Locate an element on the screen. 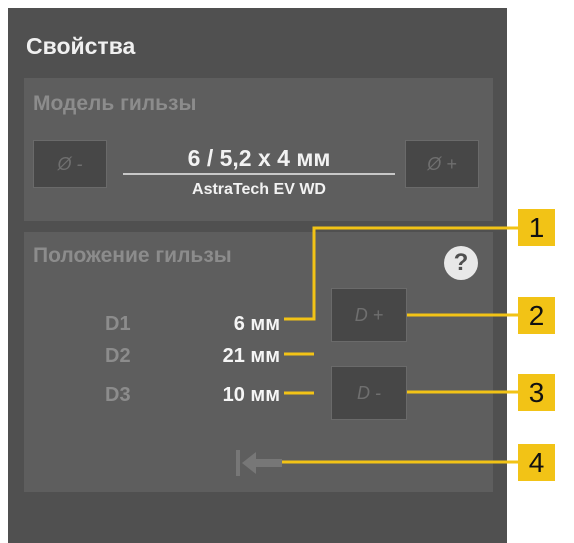 The image size is (574, 543). callout-2: 2 is located at coordinates (536, 315).